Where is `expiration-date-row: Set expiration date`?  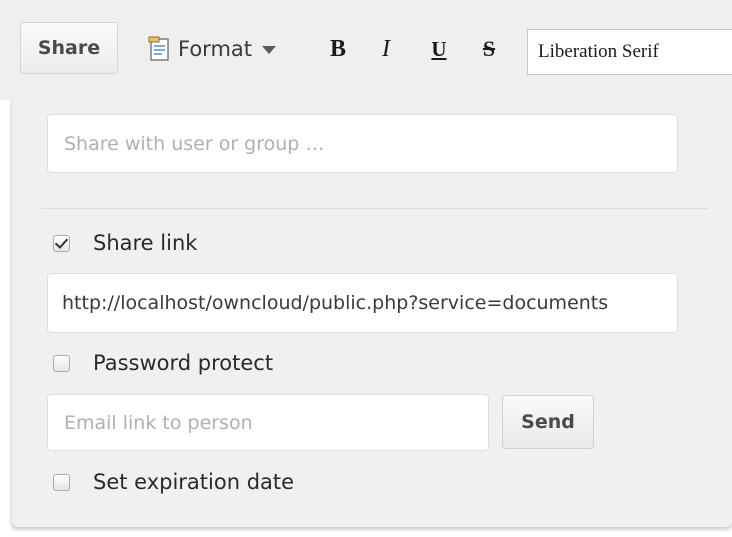
expiration-date-row: Set expiration date is located at coordinates (173, 482).